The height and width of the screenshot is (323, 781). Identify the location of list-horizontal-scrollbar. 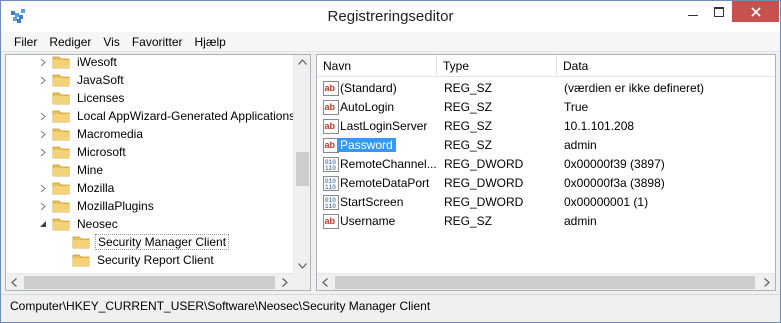
(546, 281).